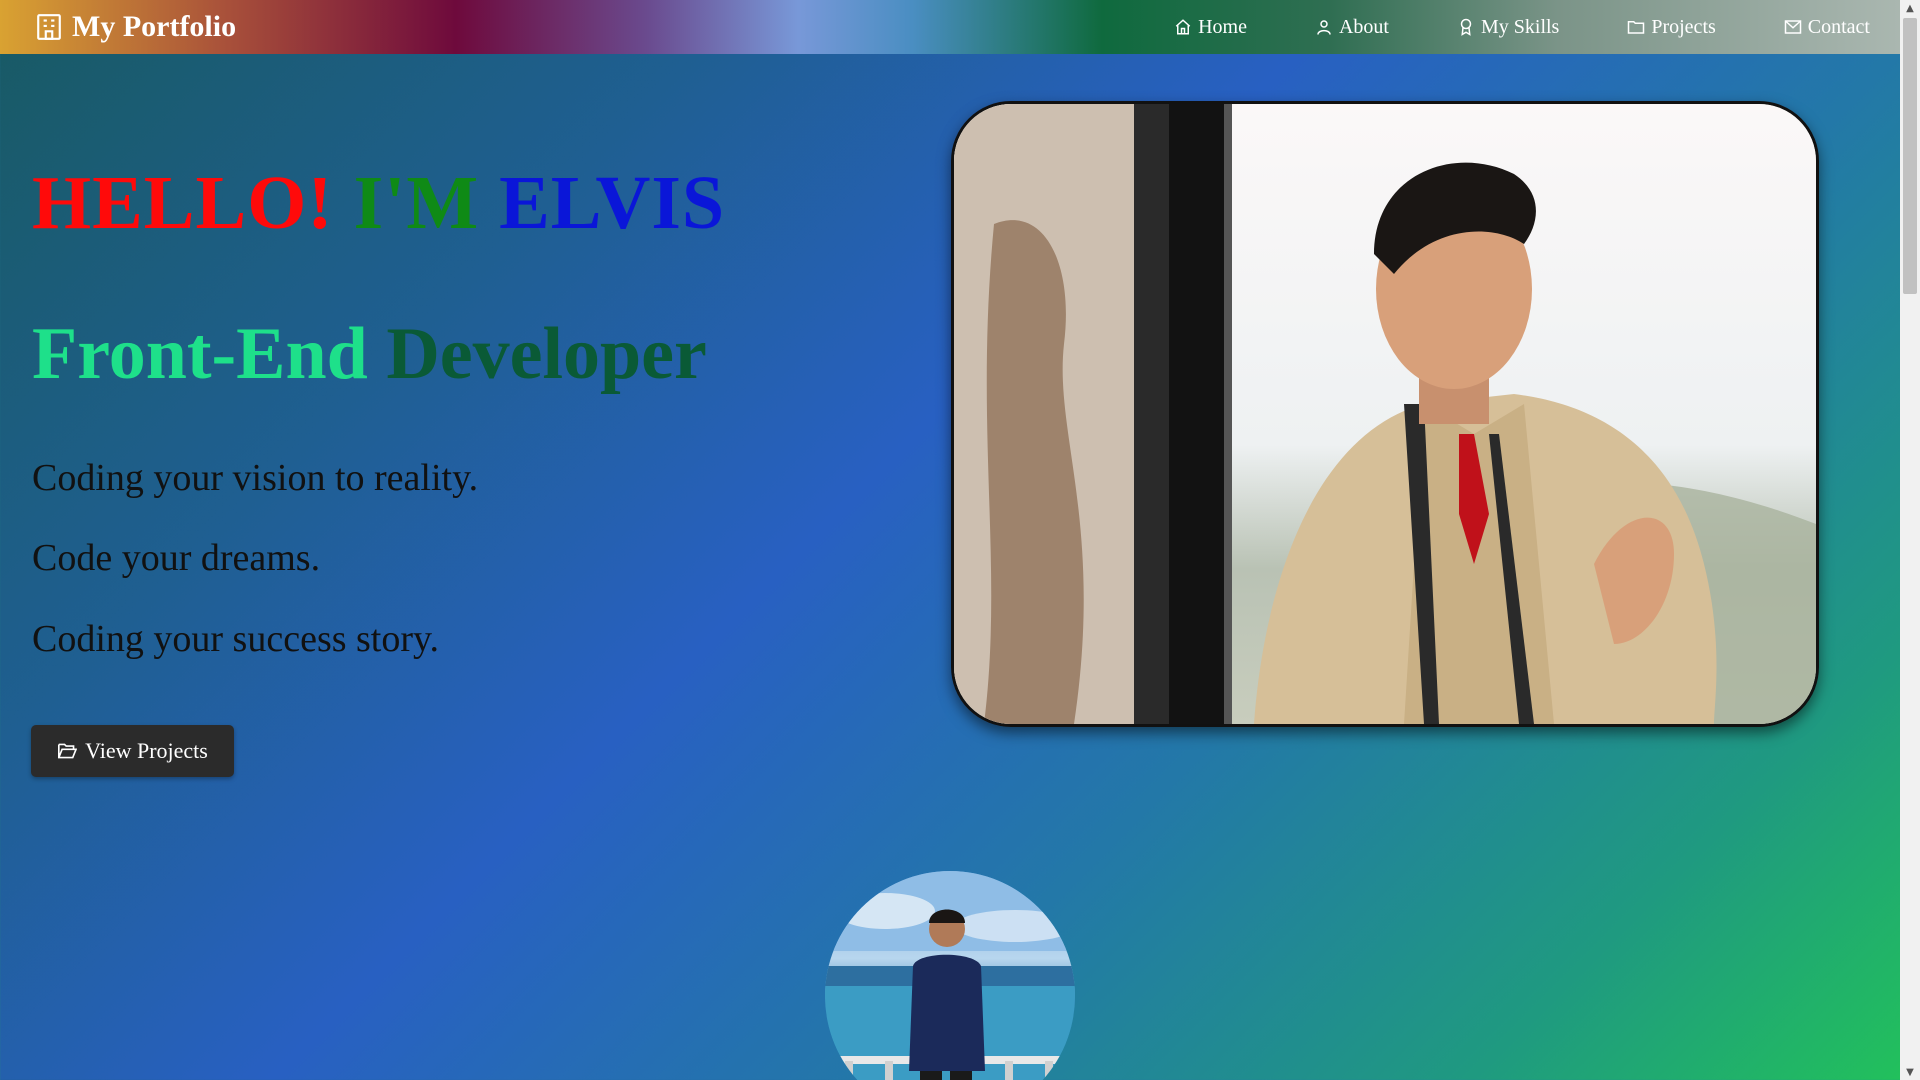 This screenshot has height=1080, width=1920. Describe the element at coordinates (612, 203) in the screenshot. I see `greeting-name: ELVIS` at that location.